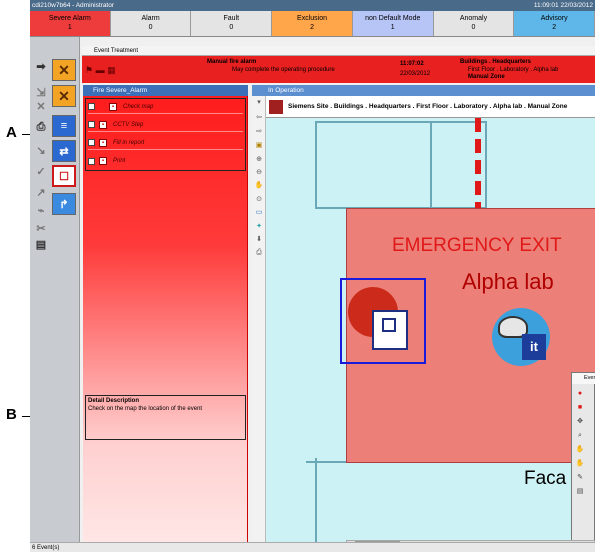 Image resolution: width=595 pixels, height=552 pixels. I want to click on live-video-title: Event Live Video, so click(583, 378).